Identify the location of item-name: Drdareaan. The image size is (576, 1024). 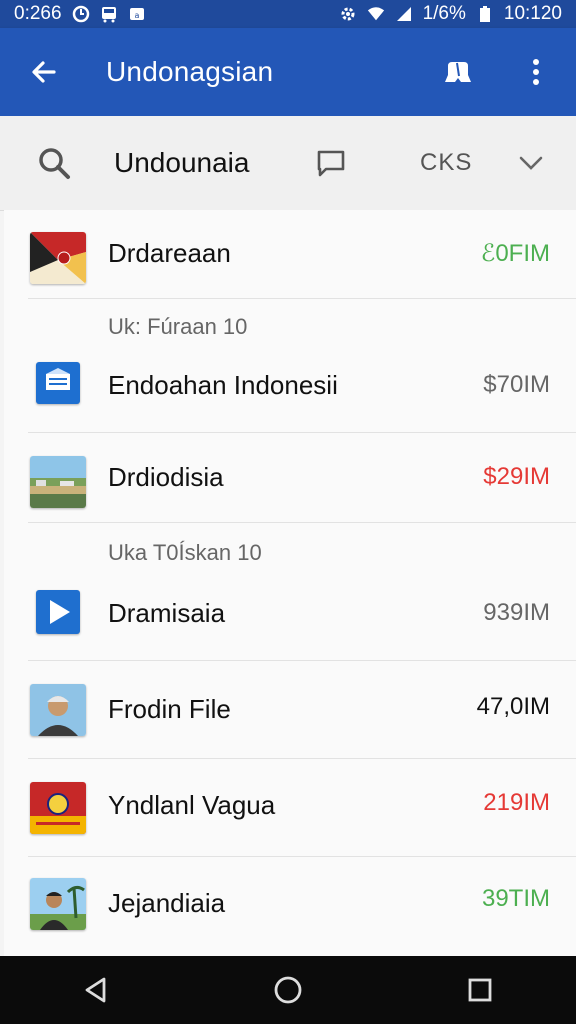
(169, 253).